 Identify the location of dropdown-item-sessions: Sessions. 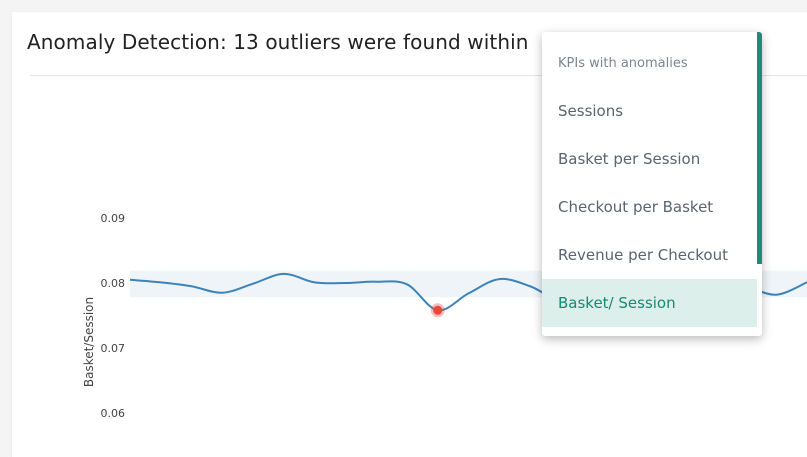
(649, 111).